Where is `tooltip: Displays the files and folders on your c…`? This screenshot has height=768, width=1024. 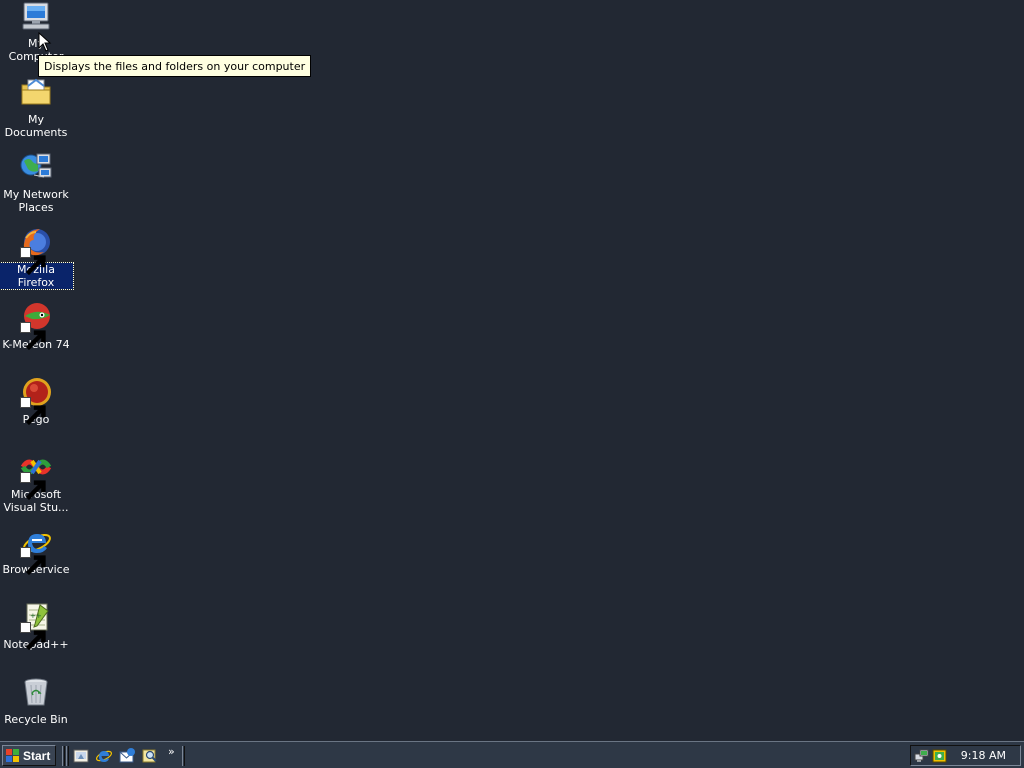
tooltip: Displays the files and folders on your c… is located at coordinates (175, 66).